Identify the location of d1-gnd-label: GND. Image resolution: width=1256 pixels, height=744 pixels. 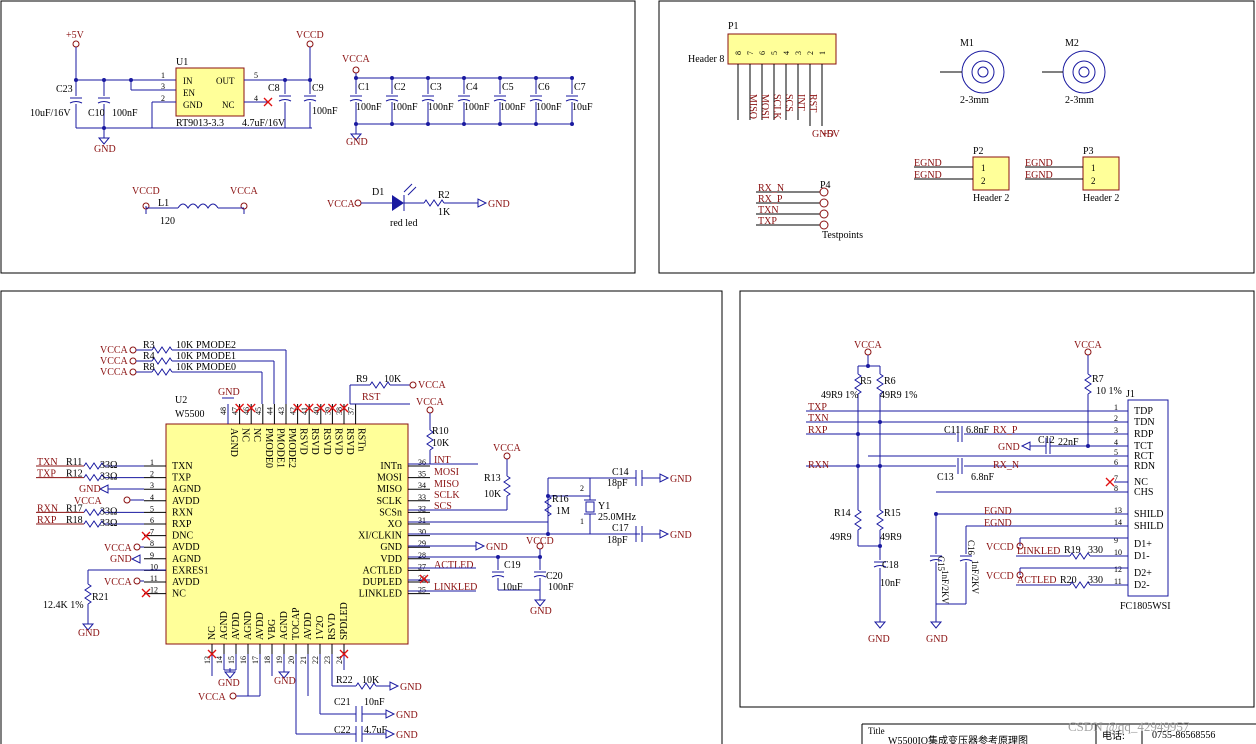
(499, 204).